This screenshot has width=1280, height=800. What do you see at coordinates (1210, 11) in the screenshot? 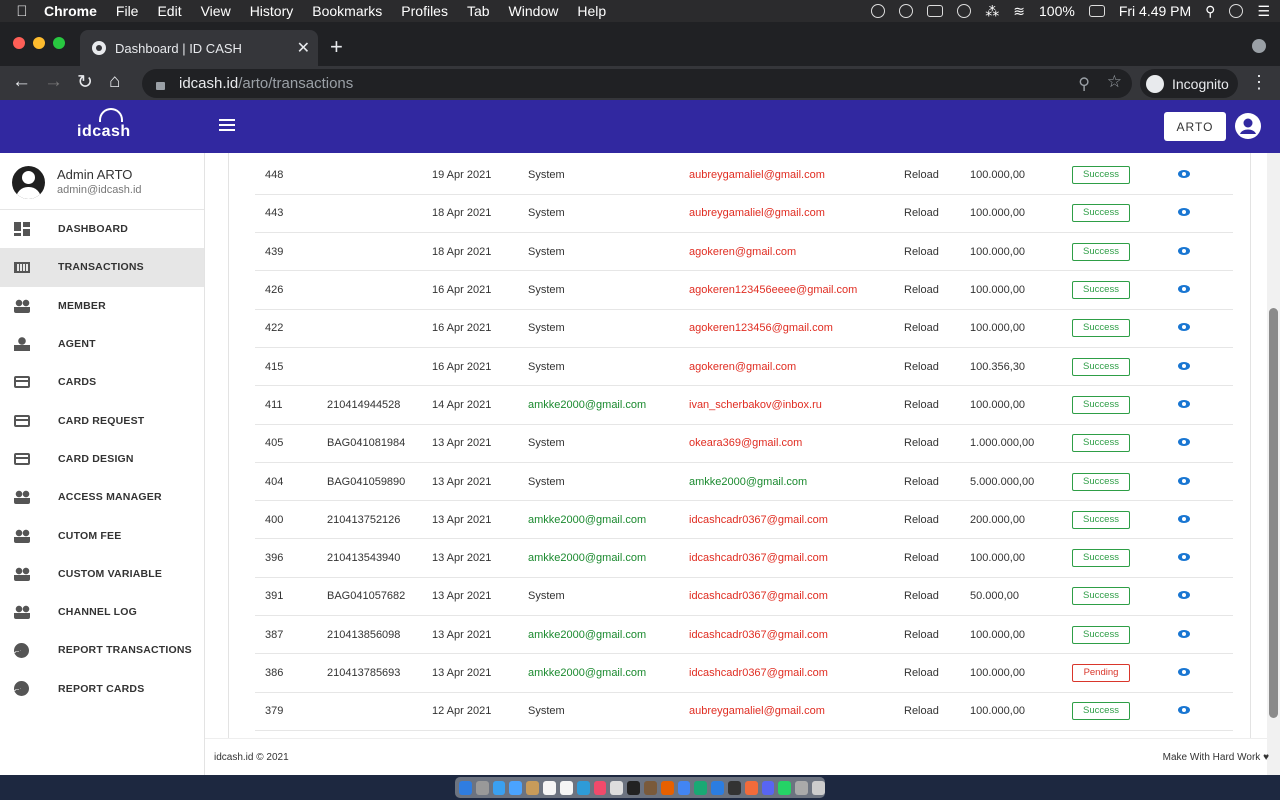
I see `spotlight-search-icon: ⚲` at bounding box center [1210, 11].